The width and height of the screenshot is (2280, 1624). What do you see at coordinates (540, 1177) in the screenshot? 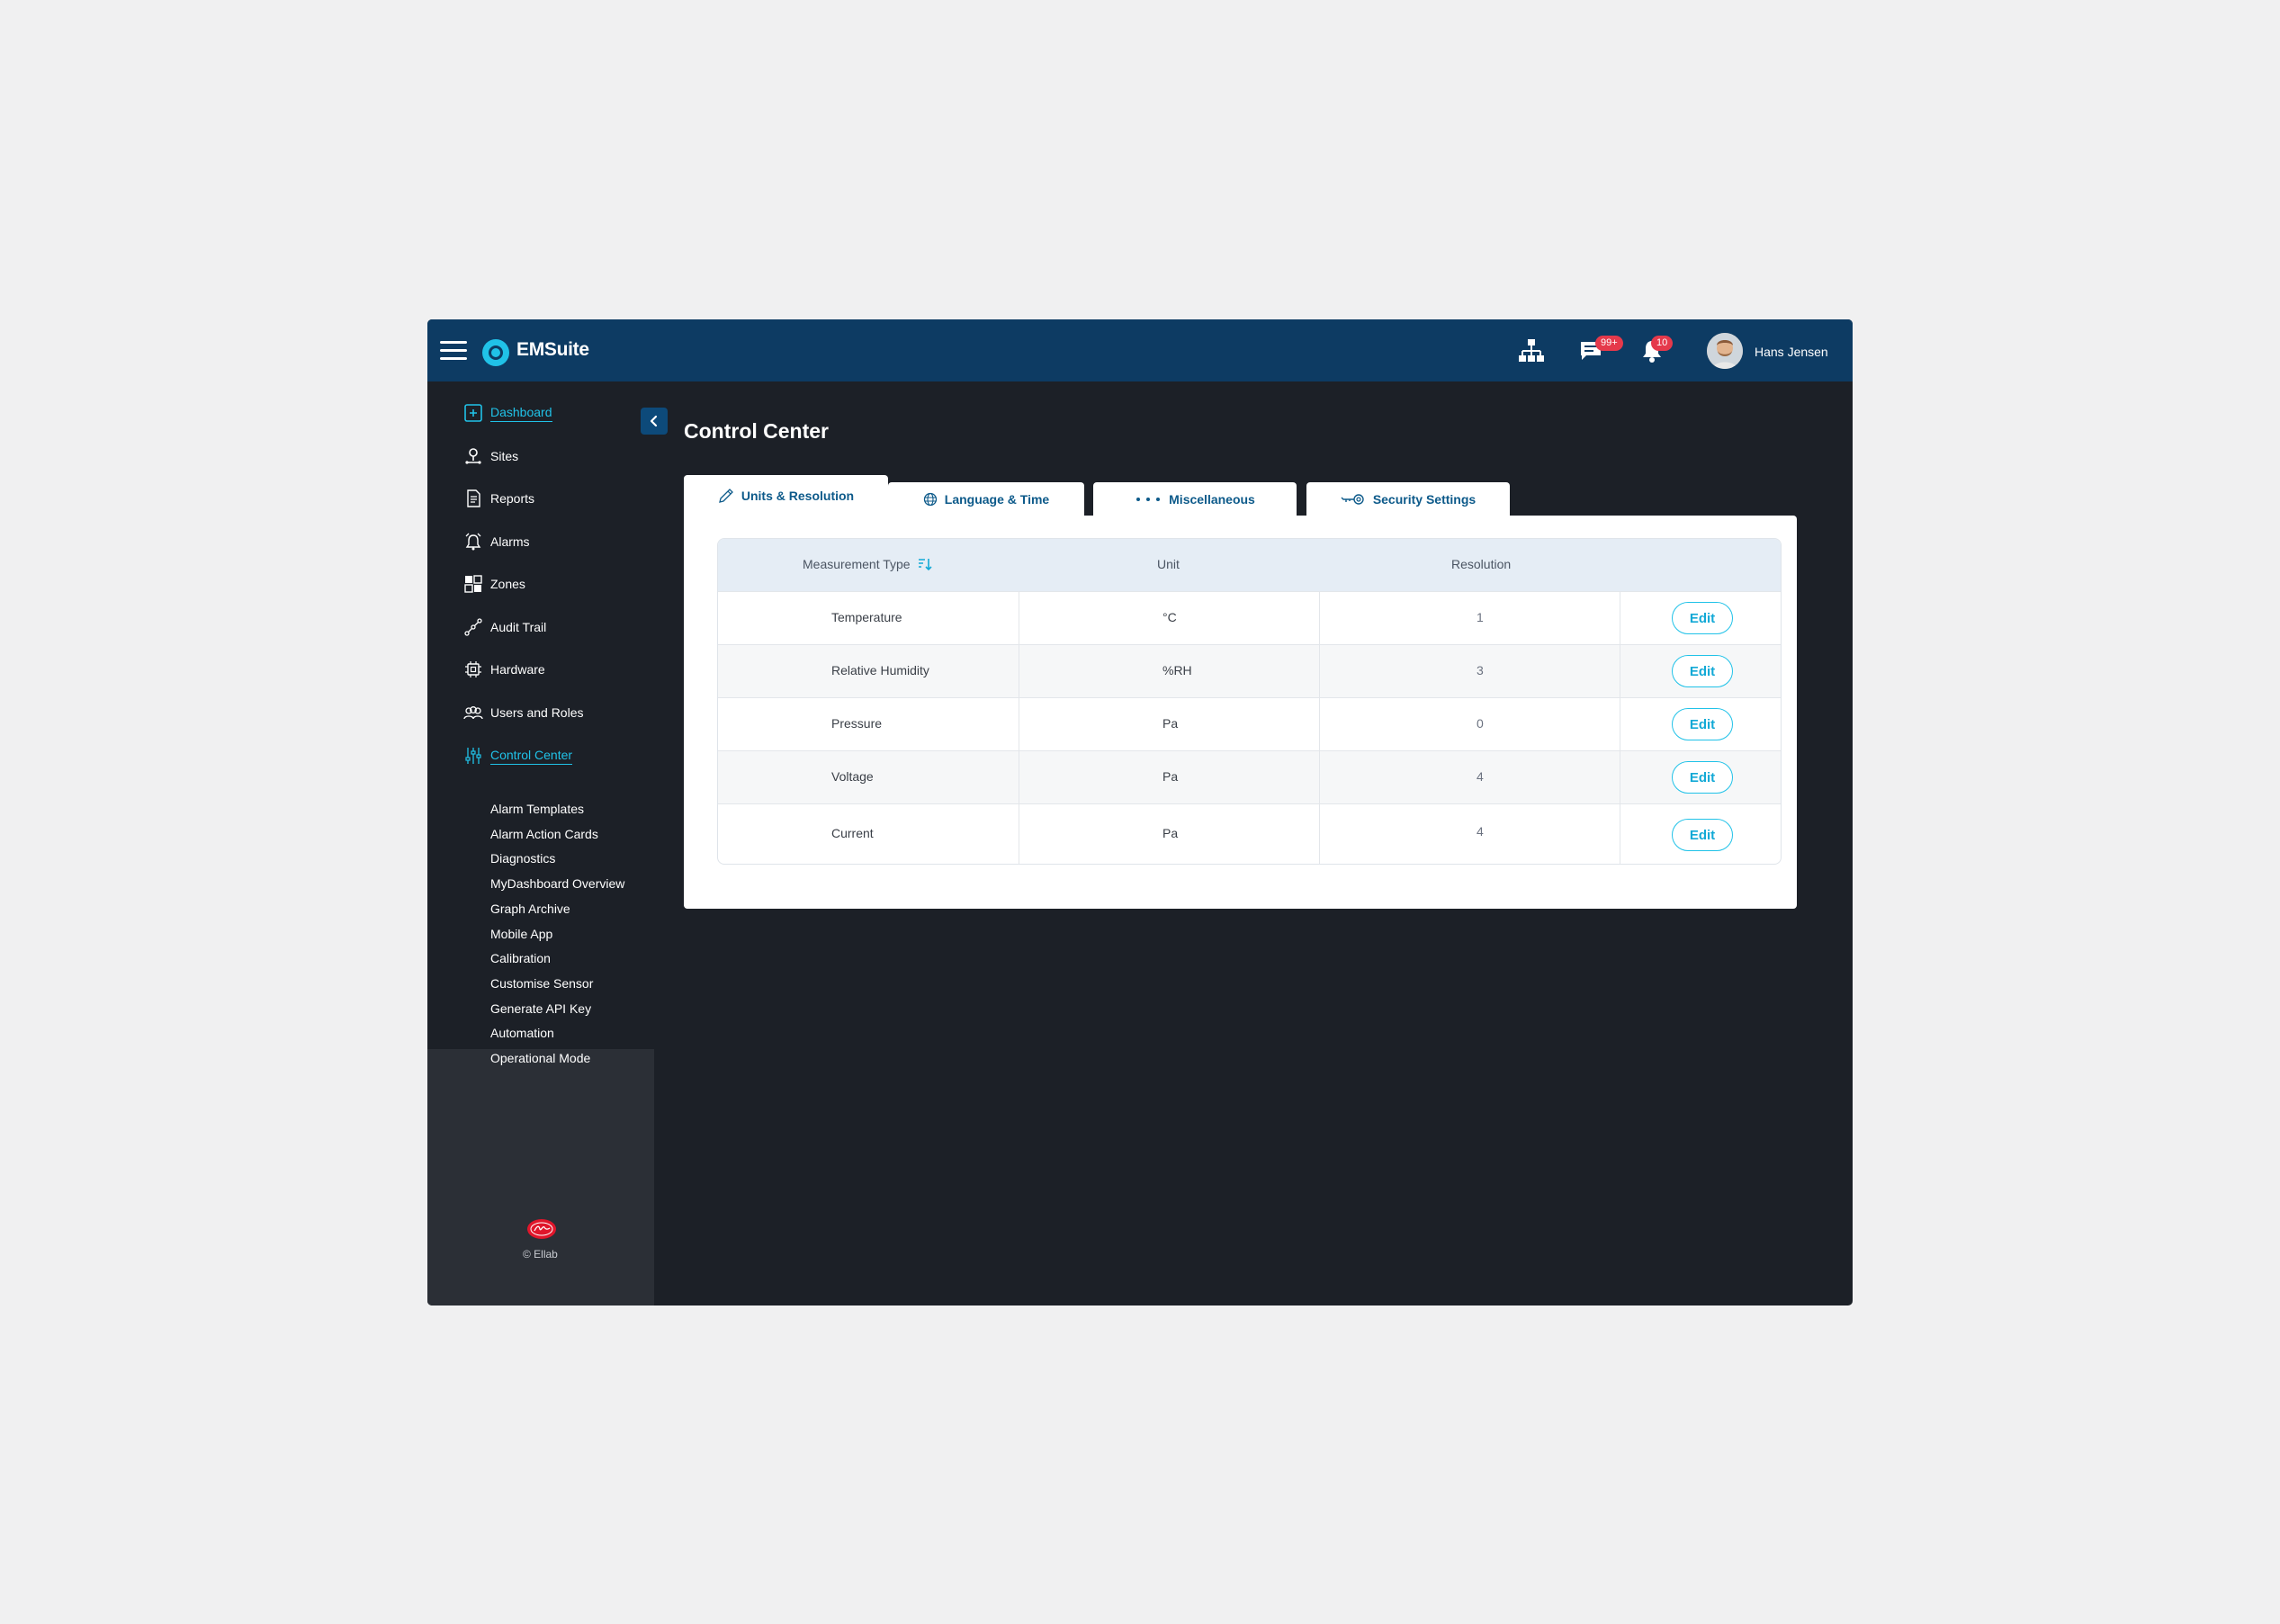
I see `control-center-submenu` at bounding box center [540, 1177].